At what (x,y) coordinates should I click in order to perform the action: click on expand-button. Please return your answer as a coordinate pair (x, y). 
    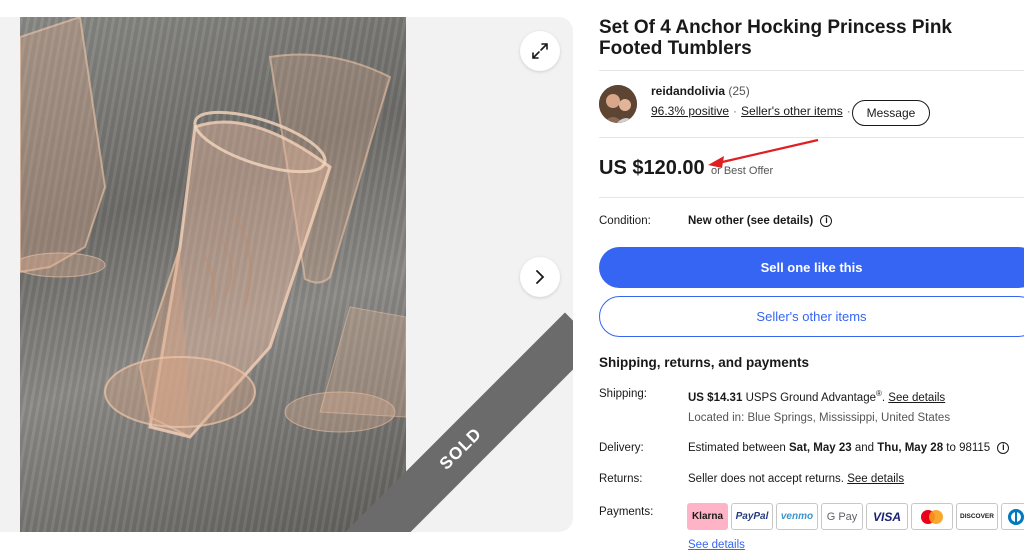
    Looking at the image, I should click on (540, 51).